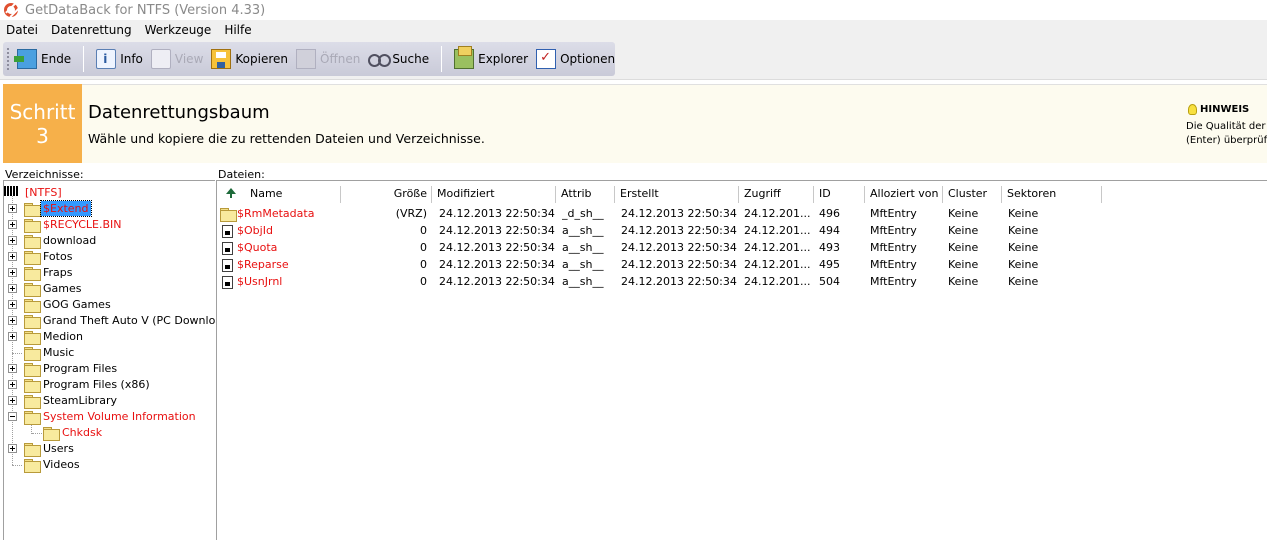  Describe the element at coordinates (179, 30) in the screenshot. I see `menu-werkzeuge: Werkzeuge` at that location.